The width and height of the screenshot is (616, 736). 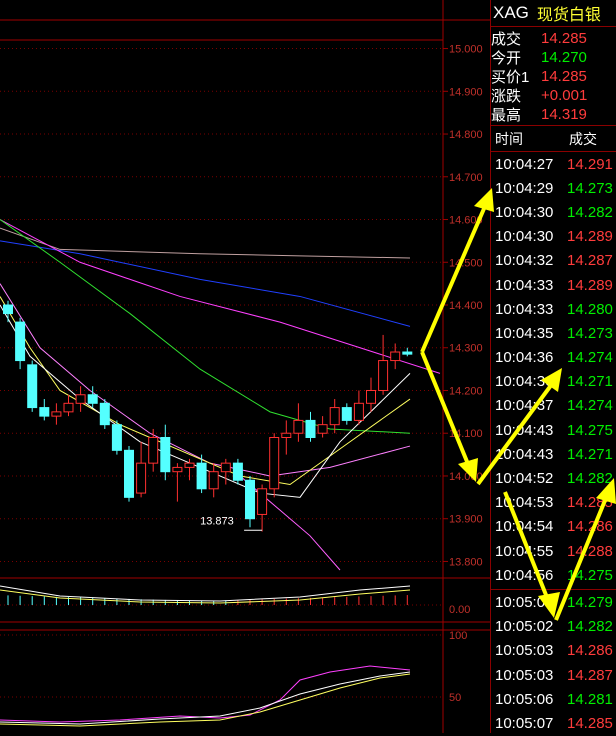 I want to click on tick-price: 14.271, so click(x=590, y=454).